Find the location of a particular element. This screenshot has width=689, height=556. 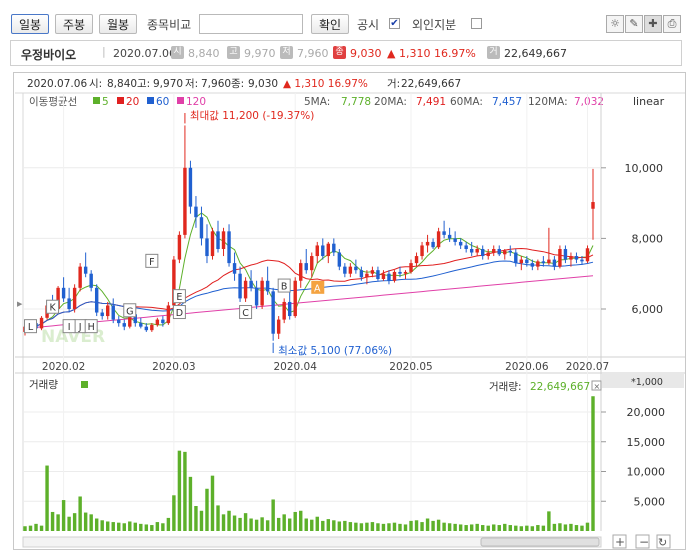

price-tick-label: 10,000 is located at coordinates (644, 168).